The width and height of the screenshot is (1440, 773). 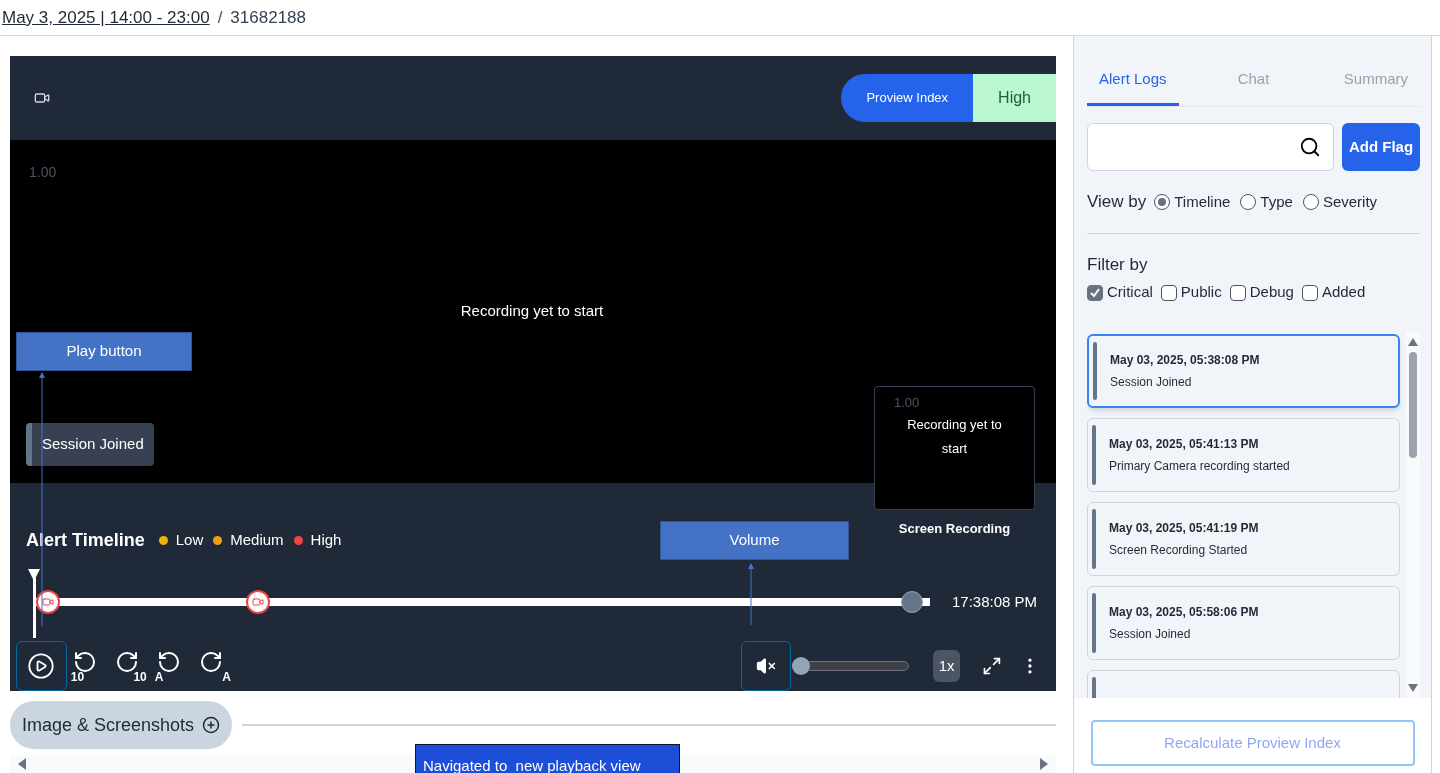 What do you see at coordinates (1179, 550) in the screenshot?
I see `alert-text: Screen Recording Started` at bounding box center [1179, 550].